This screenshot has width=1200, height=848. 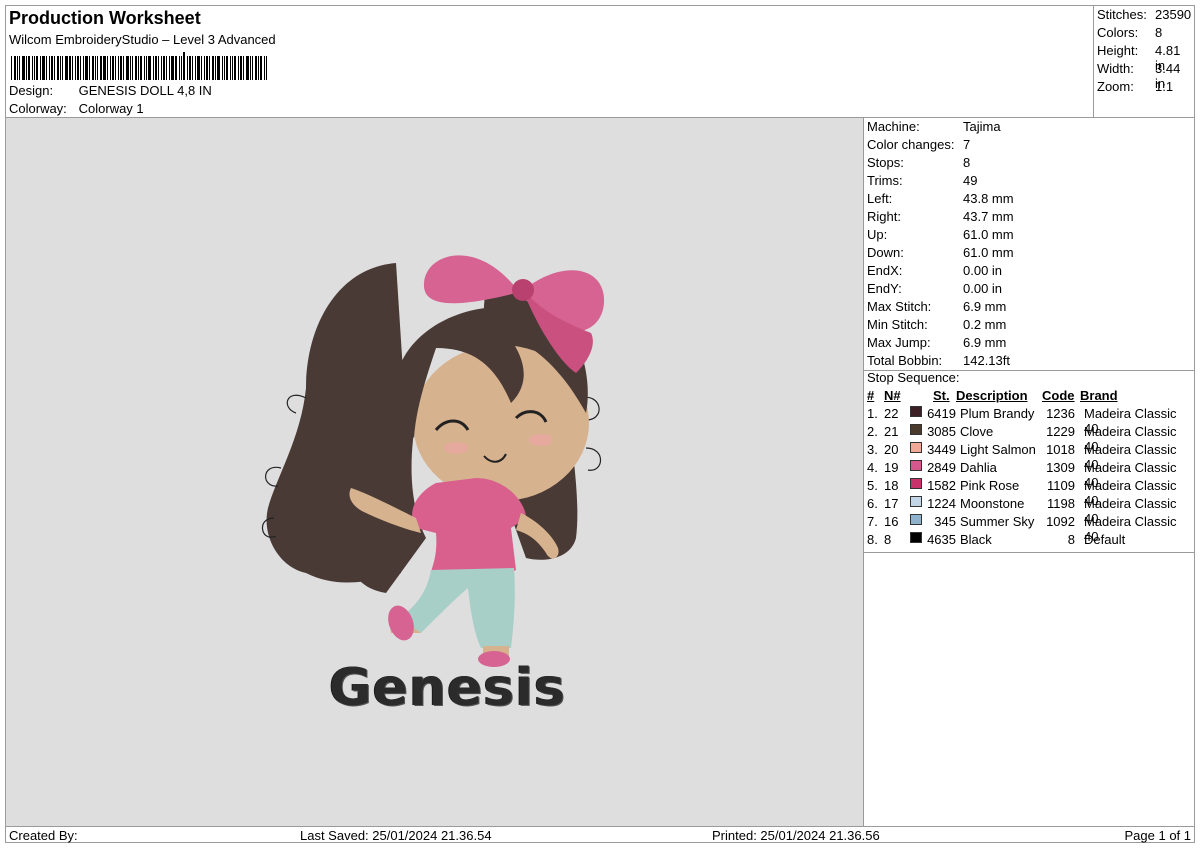 What do you see at coordinates (38, 108) in the screenshot?
I see `colorway-label: Colorway:` at bounding box center [38, 108].